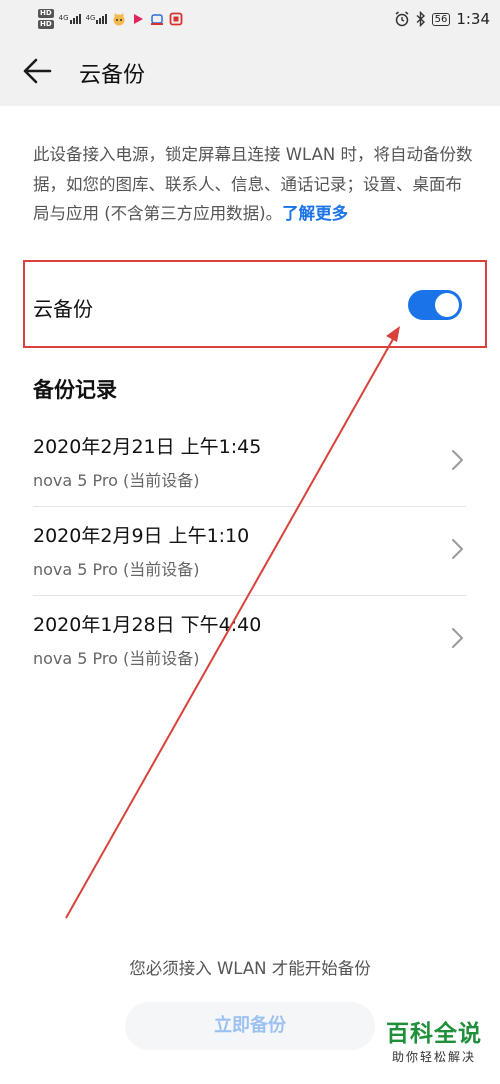  I want to click on backup-record-item: 2020年2月9日 上午1:10 nova 5 Pro (当前设备), so click(249, 551).